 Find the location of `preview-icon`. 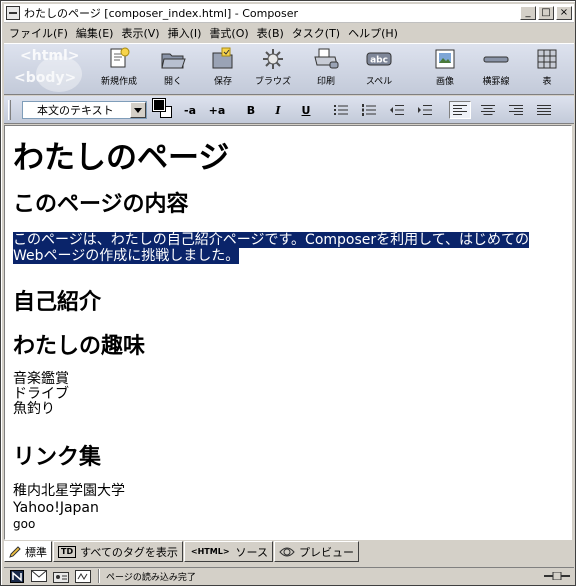

preview-icon is located at coordinates (287, 551).